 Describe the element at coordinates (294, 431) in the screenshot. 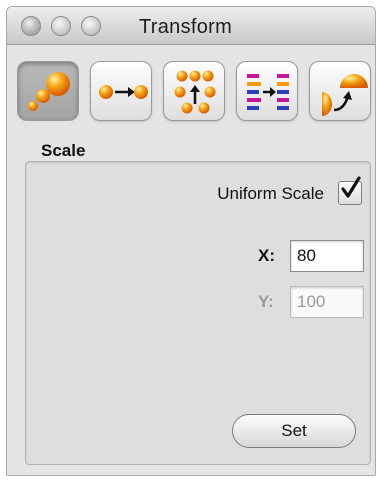

I see `set-button: Set` at that location.